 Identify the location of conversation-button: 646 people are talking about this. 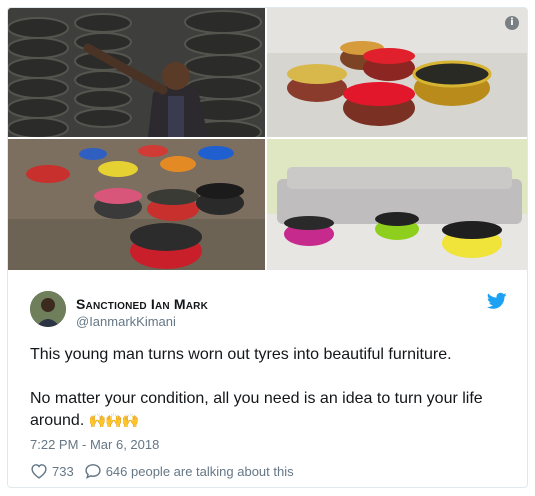
(189, 471).